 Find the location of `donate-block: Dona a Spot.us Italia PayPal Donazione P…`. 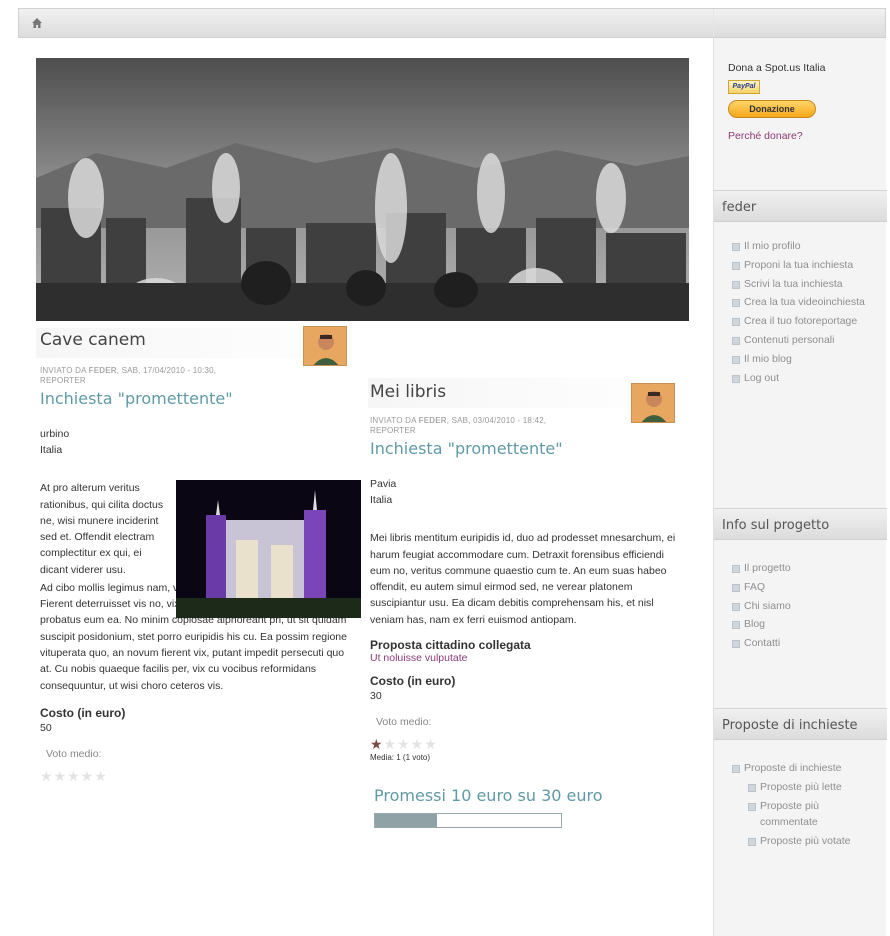

donate-block: Dona a Spot.us Italia PayPal Donazione P… is located at coordinates (800, 101).